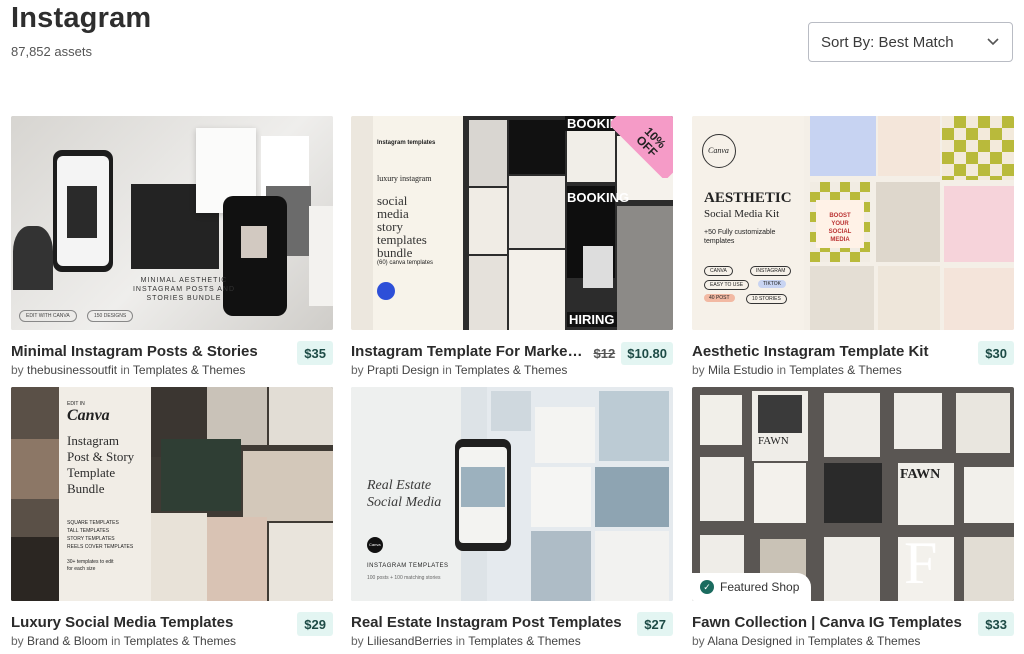 Image resolution: width=1024 pixels, height=654 pixels. What do you see at coordinates (707, 587) in the screenshot?
I see `check-icon: ✓` at bounding box center [707, 587].